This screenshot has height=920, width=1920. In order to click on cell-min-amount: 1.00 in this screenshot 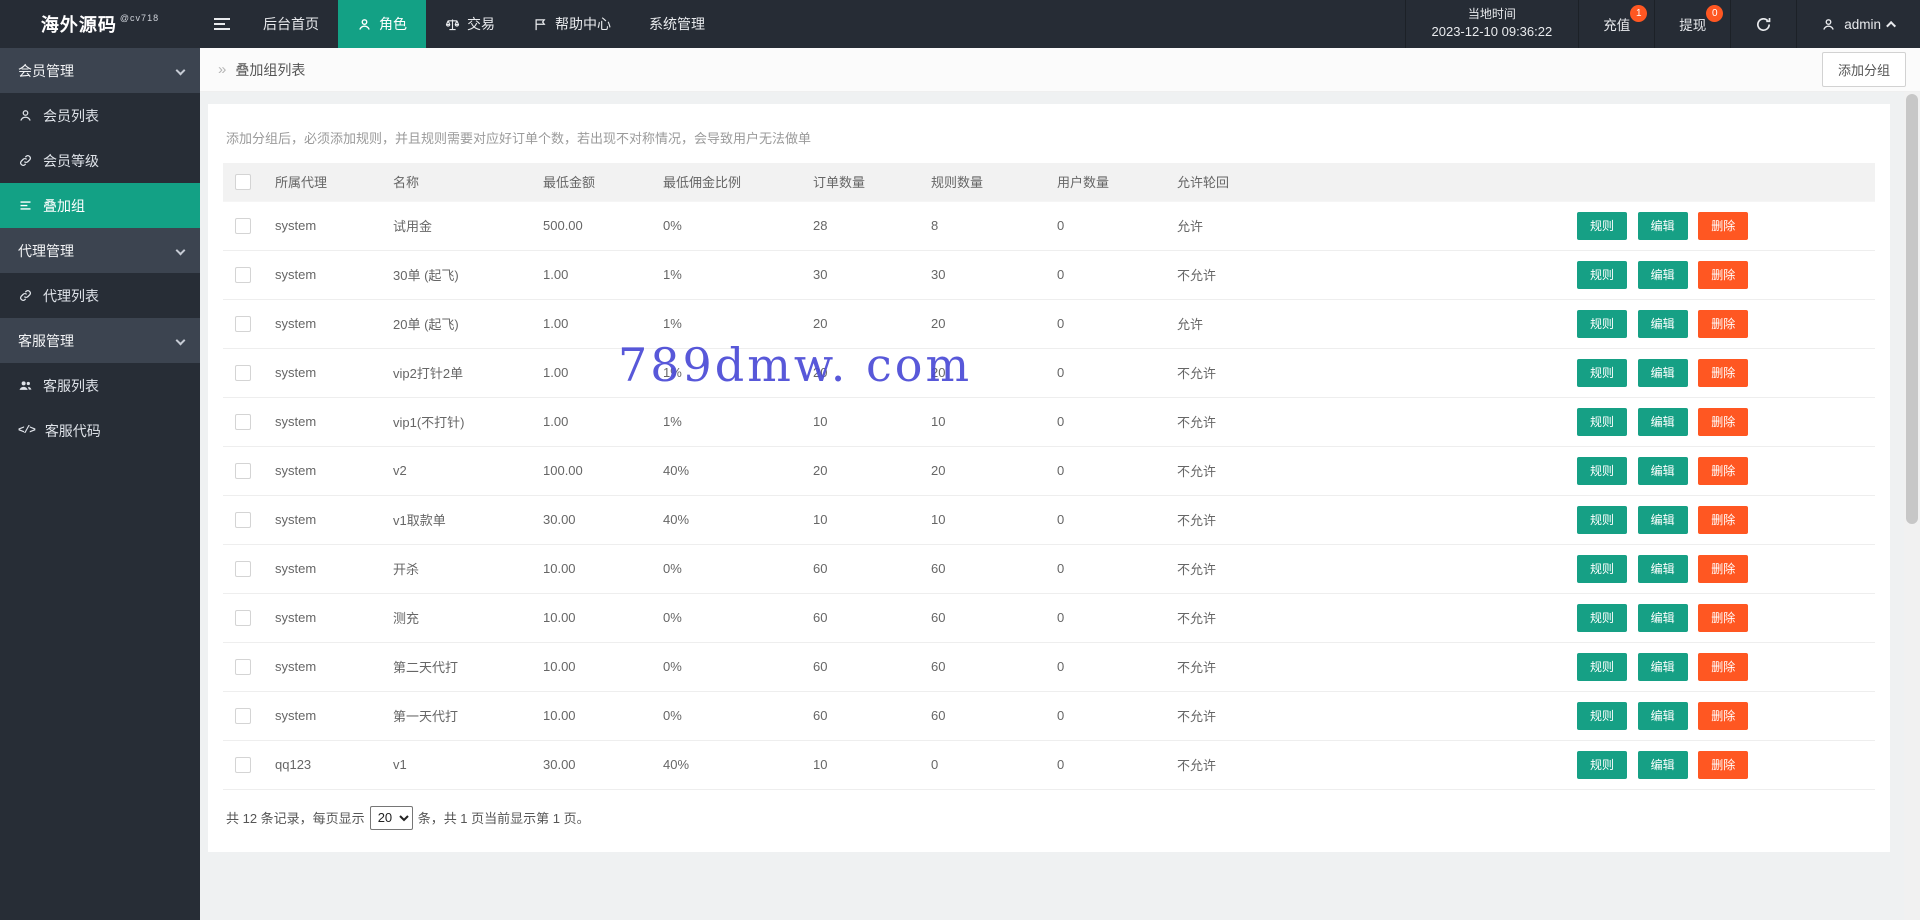, I will do `click(593, 422)`.